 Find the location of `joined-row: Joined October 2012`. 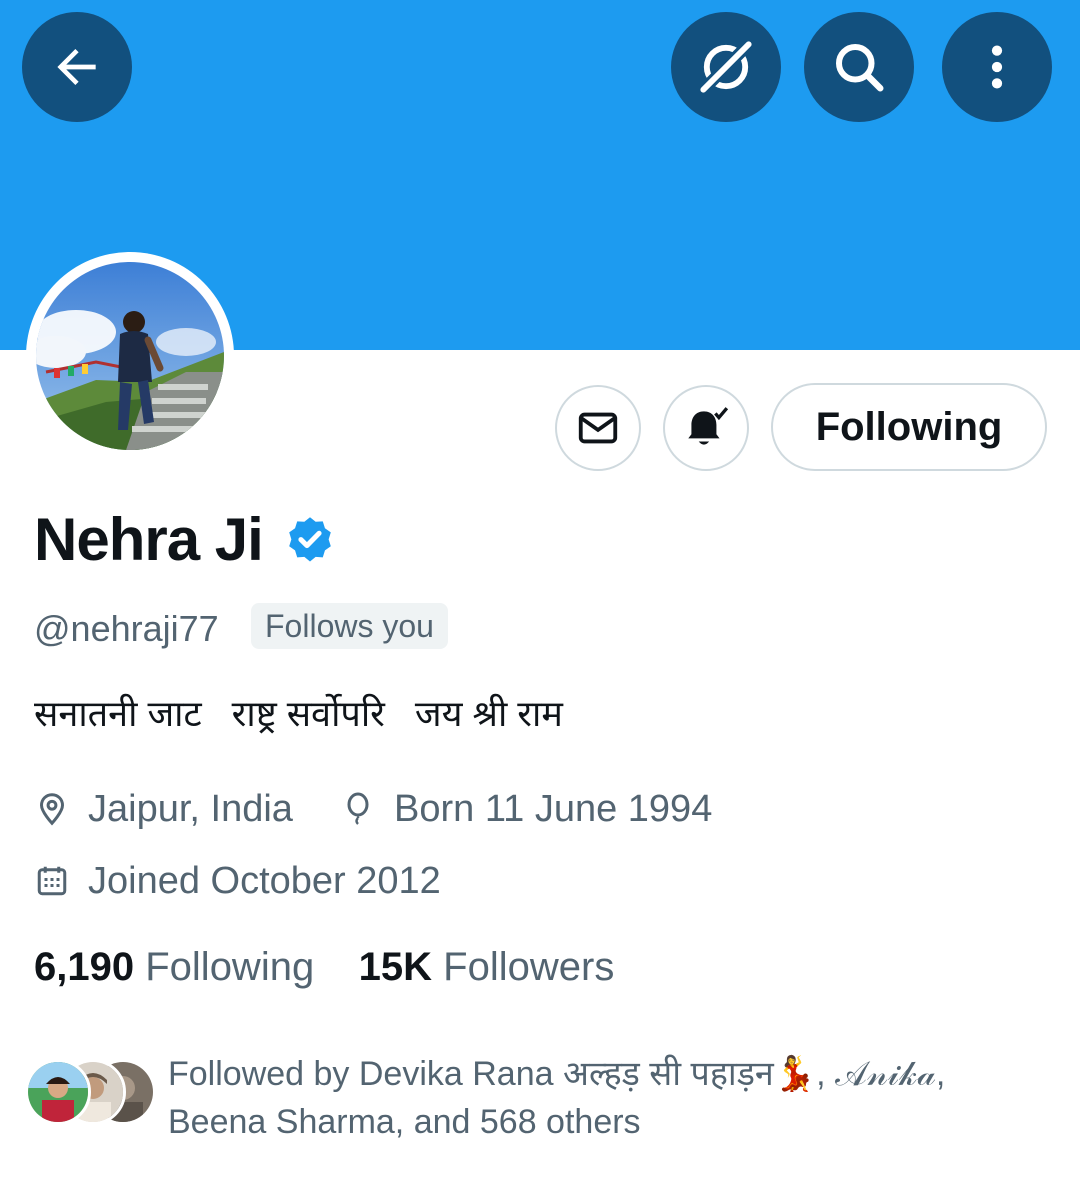

joined-row: Joined October 2012 is located at coordinates (237, 881).